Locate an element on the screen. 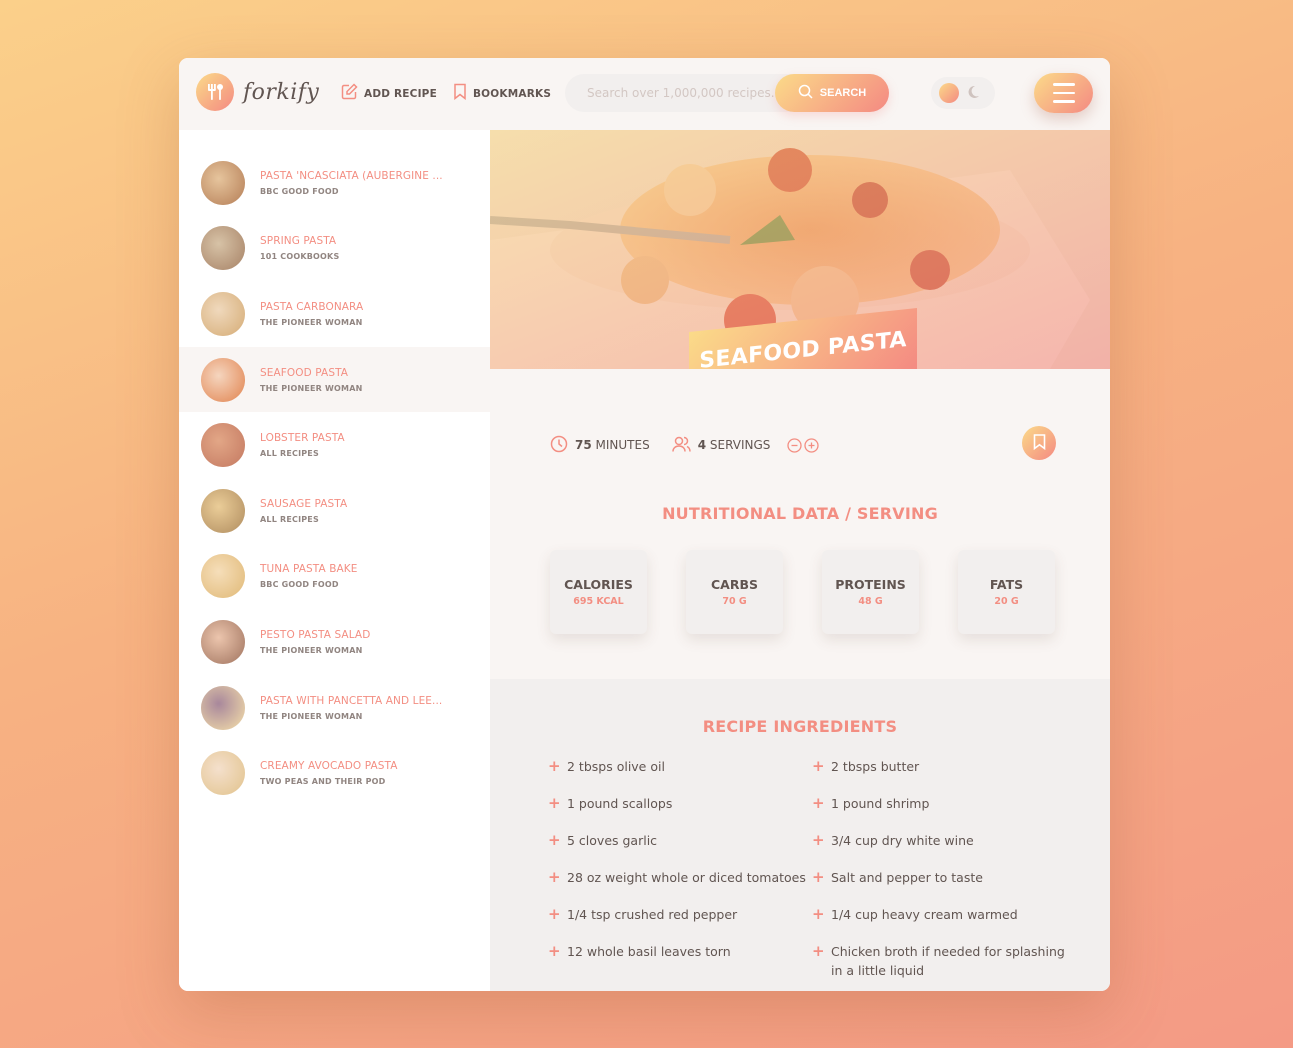 The width and height of the screenshot is (1293, 1048). result-title: PASTA CARBONARA is located at coordinates (312, 306).